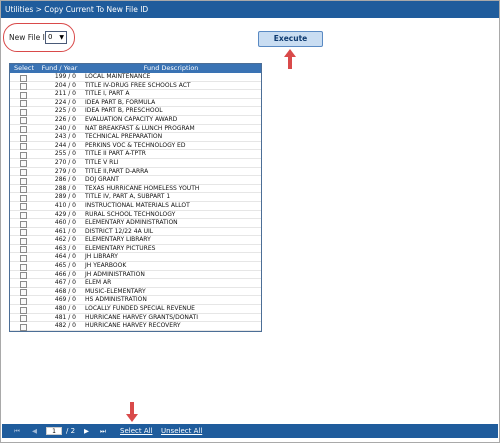 Image resolution: width=500 pixels, height=443 pixels. Describe the element at coordinates (65, 171) in the screenshot. I see `fund-year-cell: 279 / 0` at that location.